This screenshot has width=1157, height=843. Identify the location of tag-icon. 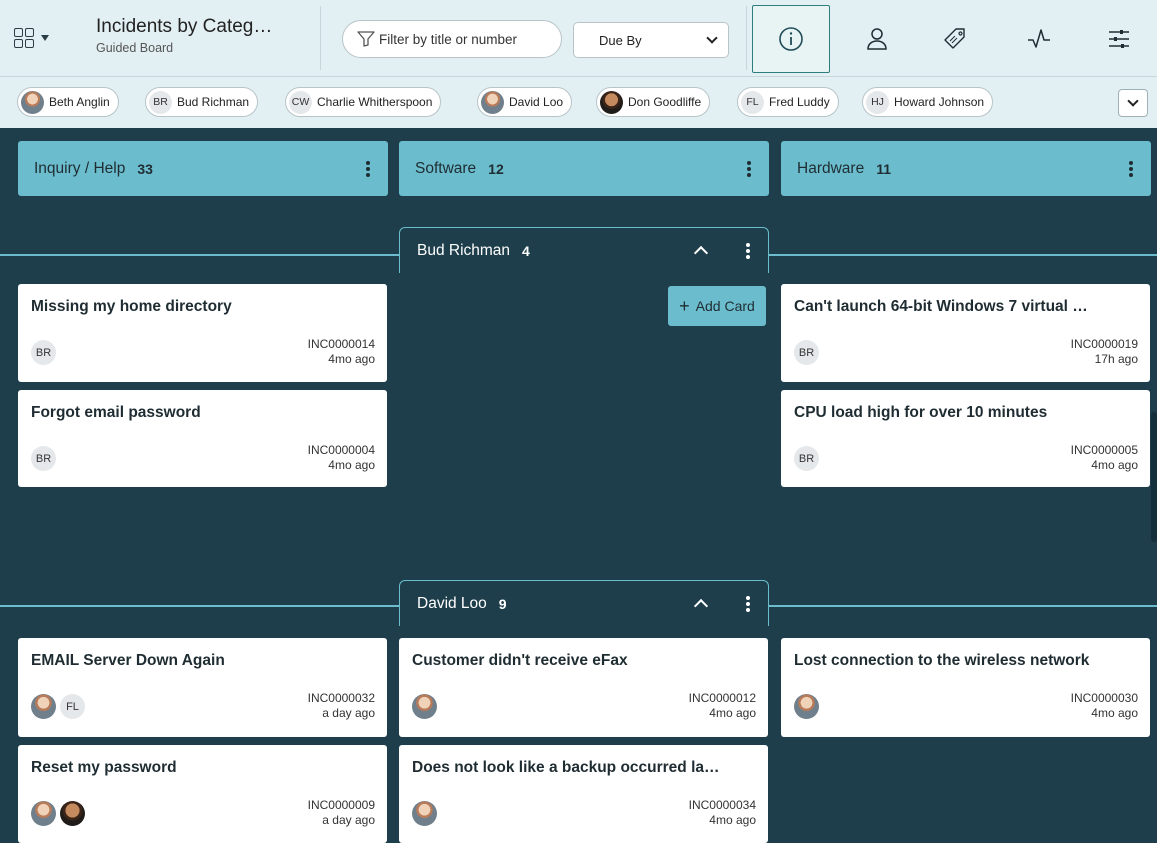
(954, 38).